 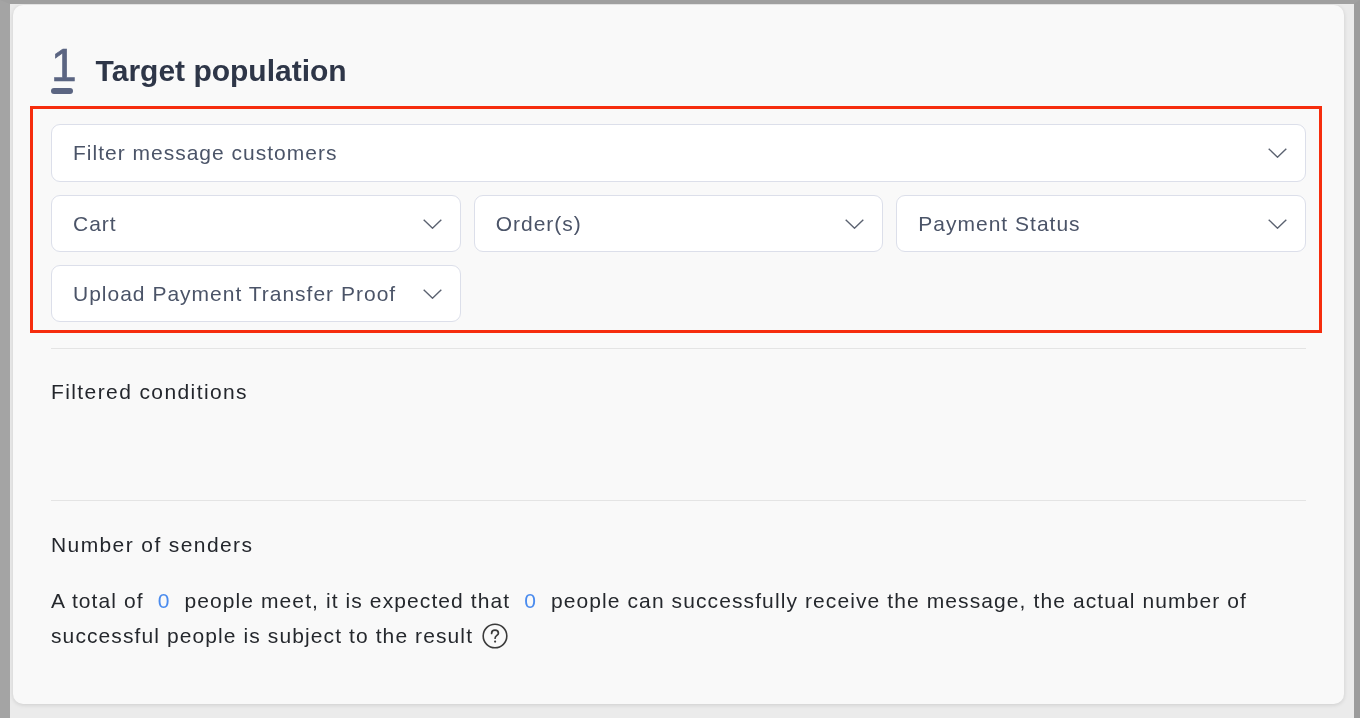 I want to click on help-icon, so click(x=495, y=636).